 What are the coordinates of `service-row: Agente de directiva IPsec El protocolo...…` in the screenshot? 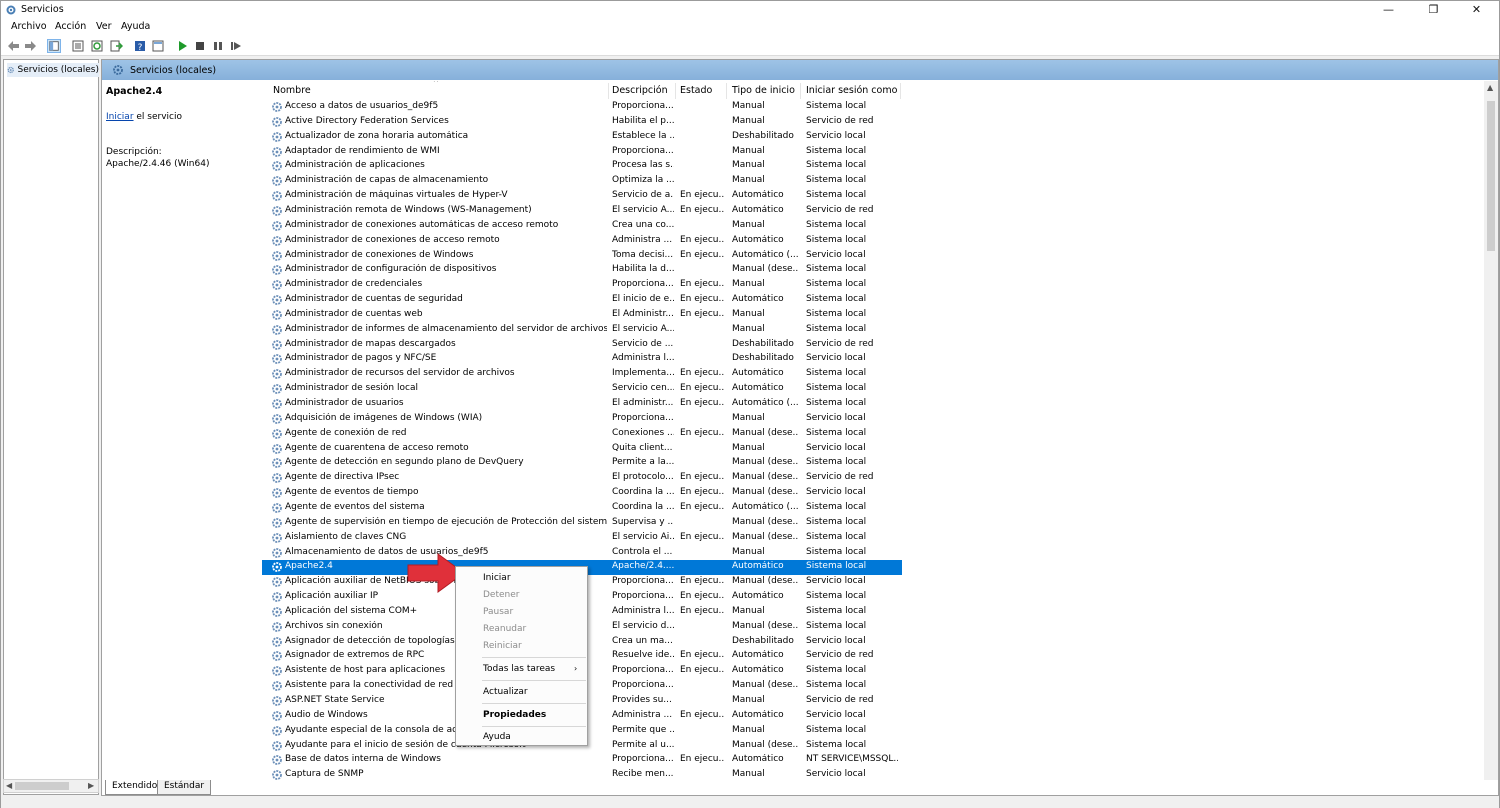 It's located at (582, 478).